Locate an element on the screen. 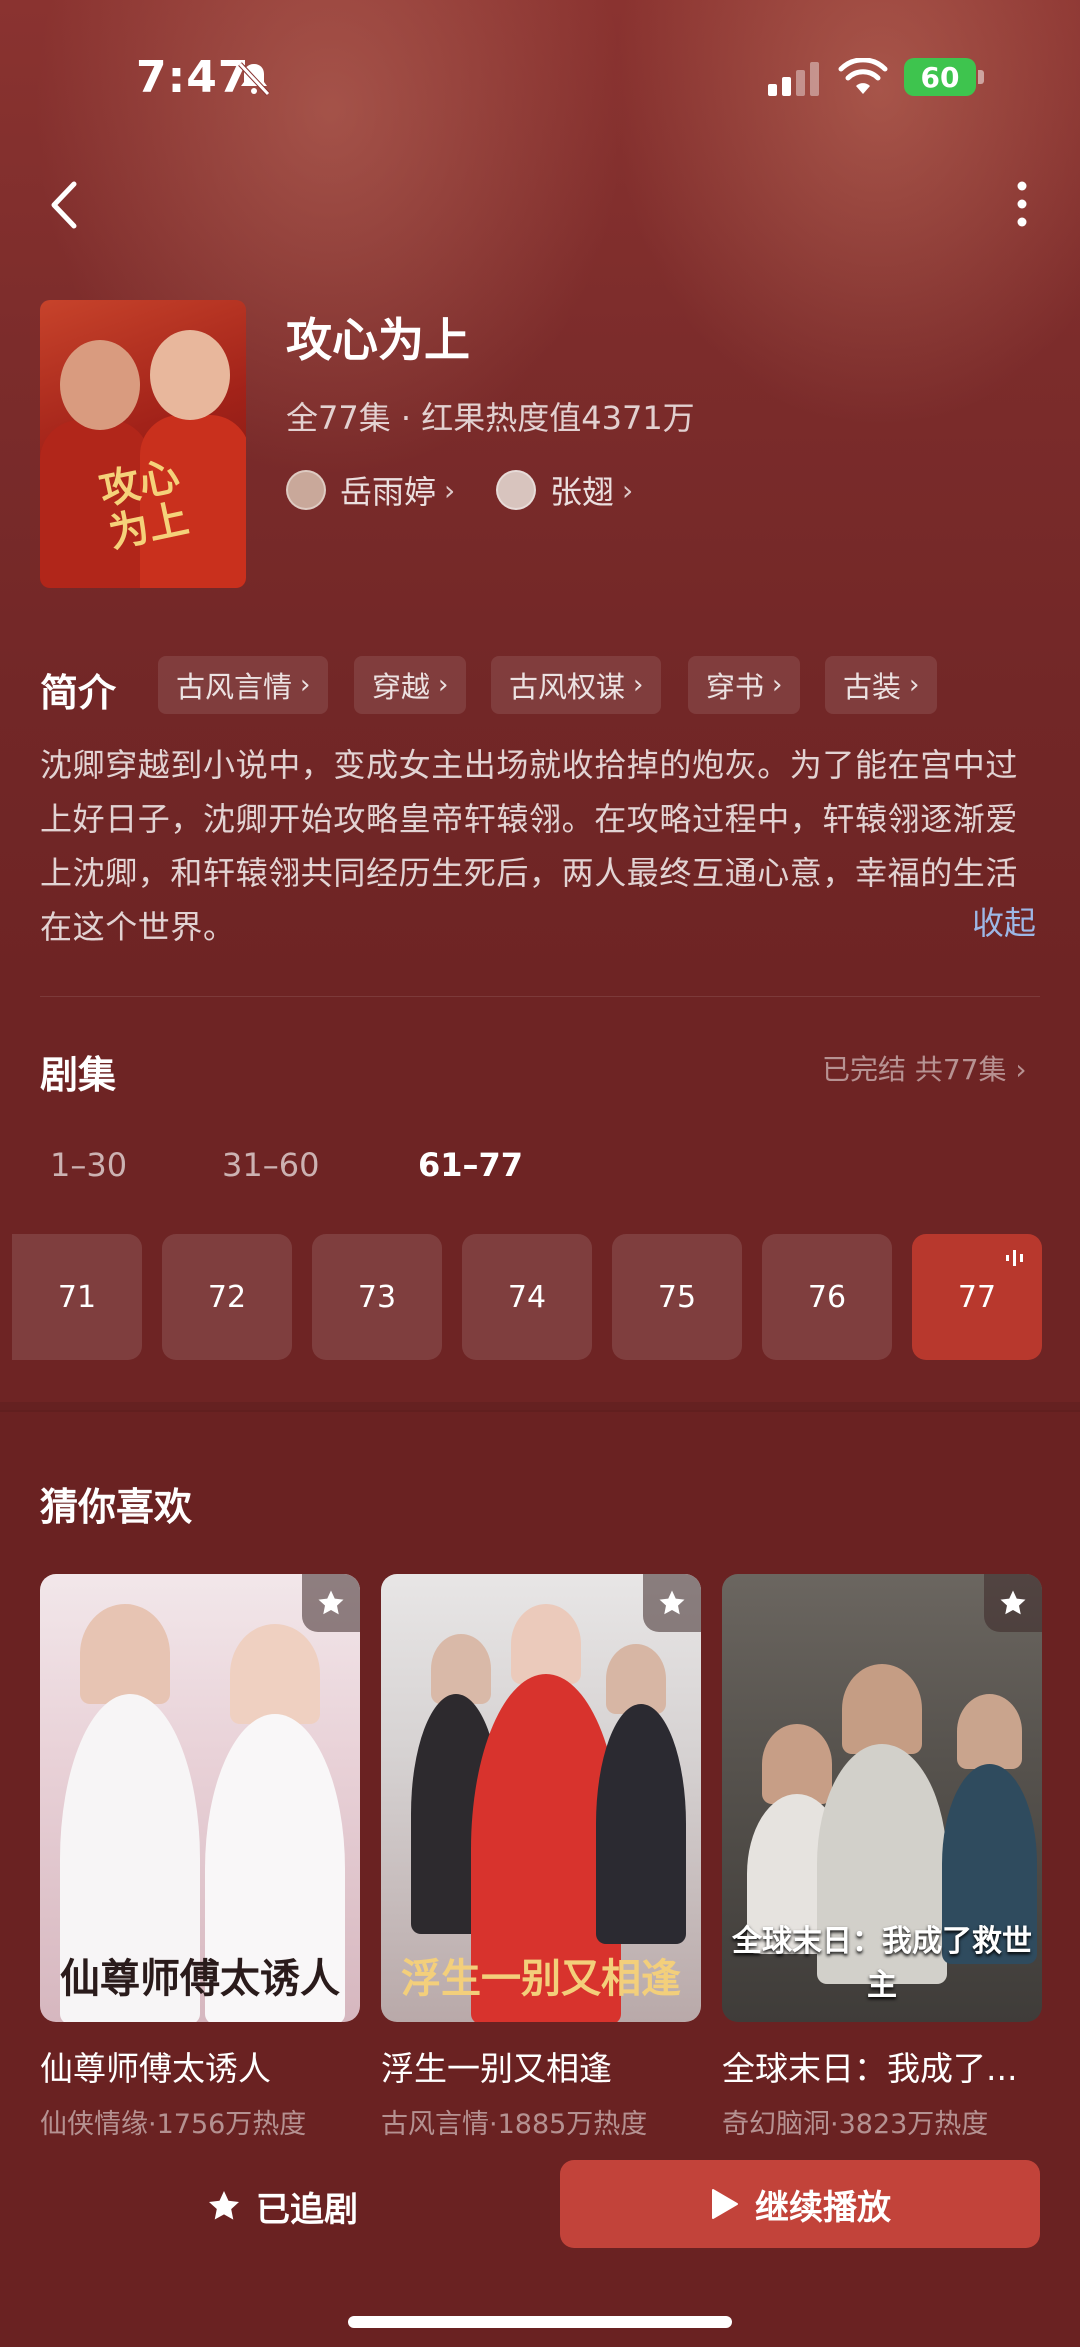  cellular-signal-icon is located at coordinates (793, 79).